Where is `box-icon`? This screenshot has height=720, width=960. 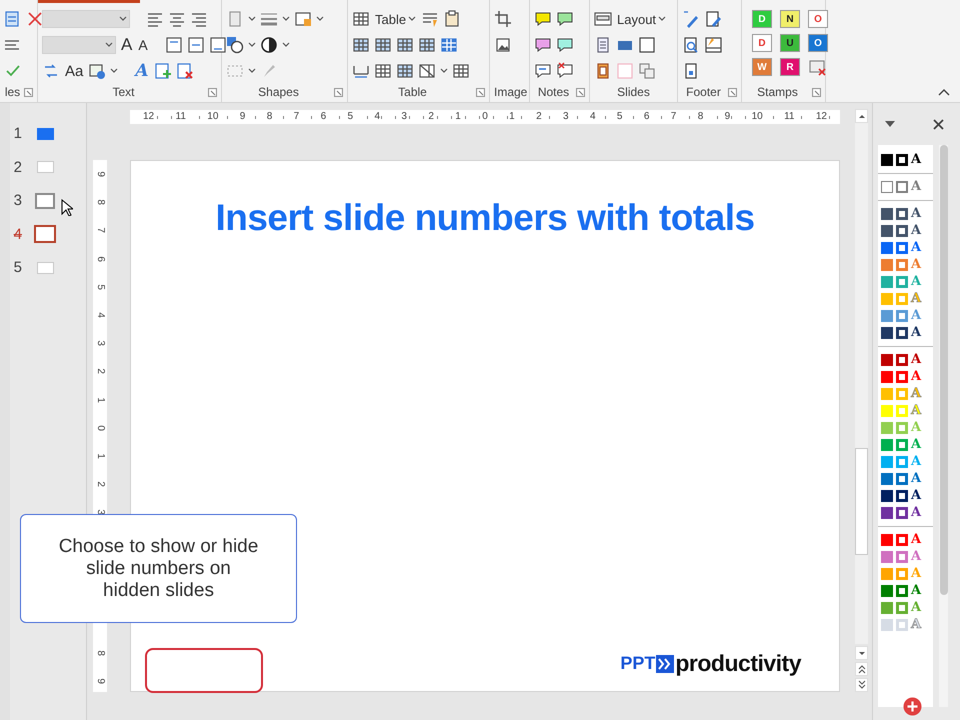 box-icon is located at coordinates (647, 45).